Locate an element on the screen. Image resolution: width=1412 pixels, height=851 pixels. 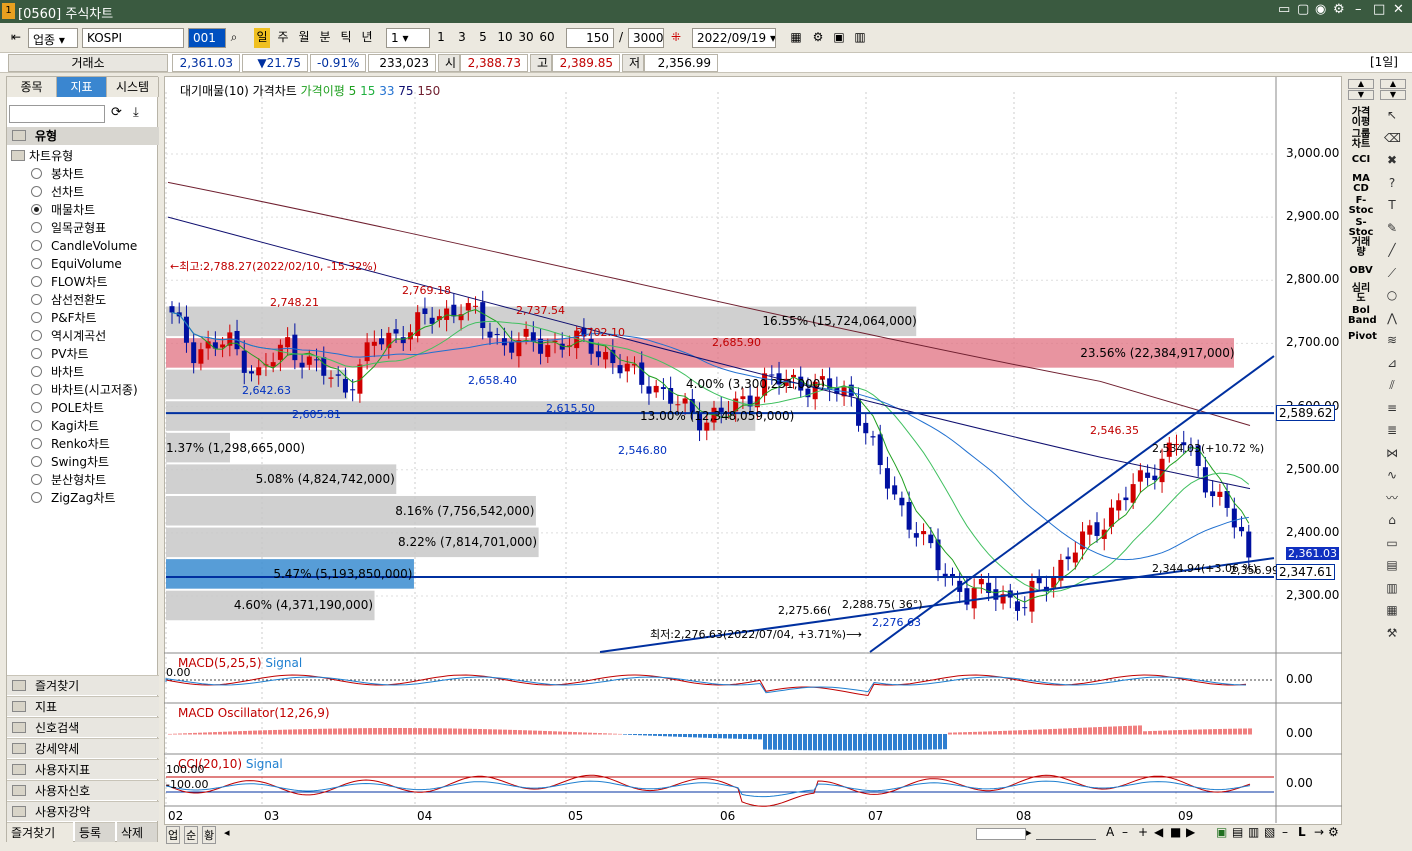
stop-icon: ■ is located at coordinates (1175, 832).